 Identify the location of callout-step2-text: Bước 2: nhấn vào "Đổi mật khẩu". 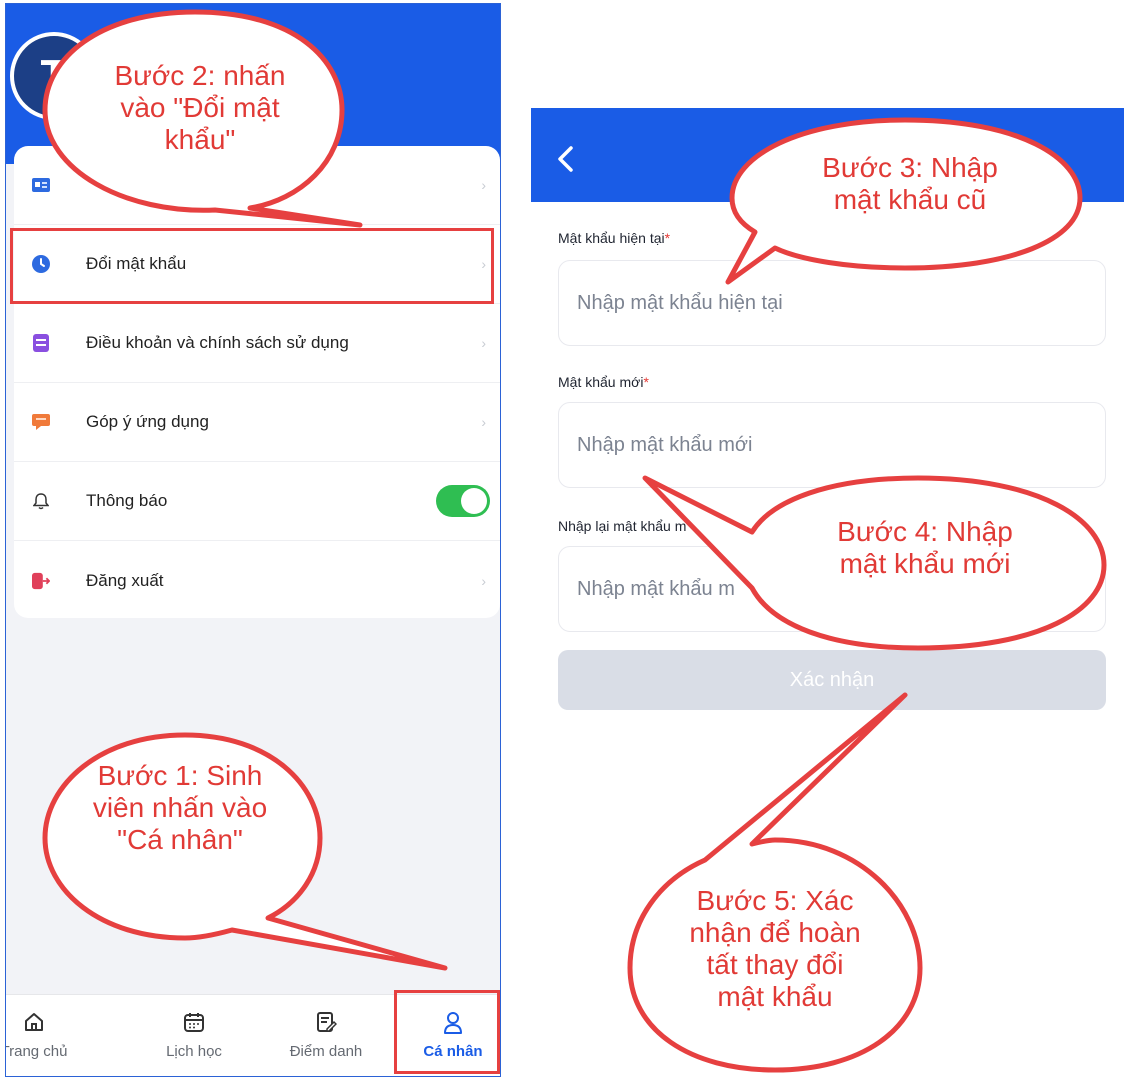
(200, 107).